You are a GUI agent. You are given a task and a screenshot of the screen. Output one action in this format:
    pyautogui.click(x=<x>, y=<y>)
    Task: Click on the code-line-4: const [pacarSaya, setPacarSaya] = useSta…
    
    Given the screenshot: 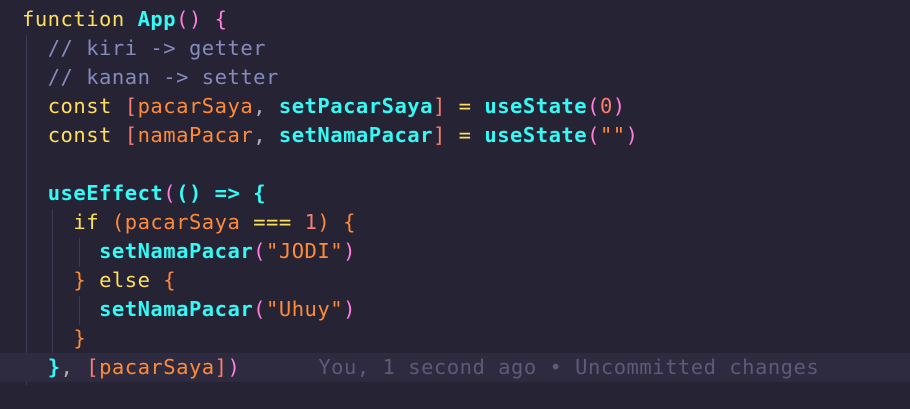 What is the action you would take?
    pyautogui.click(x=324, y=106)
    